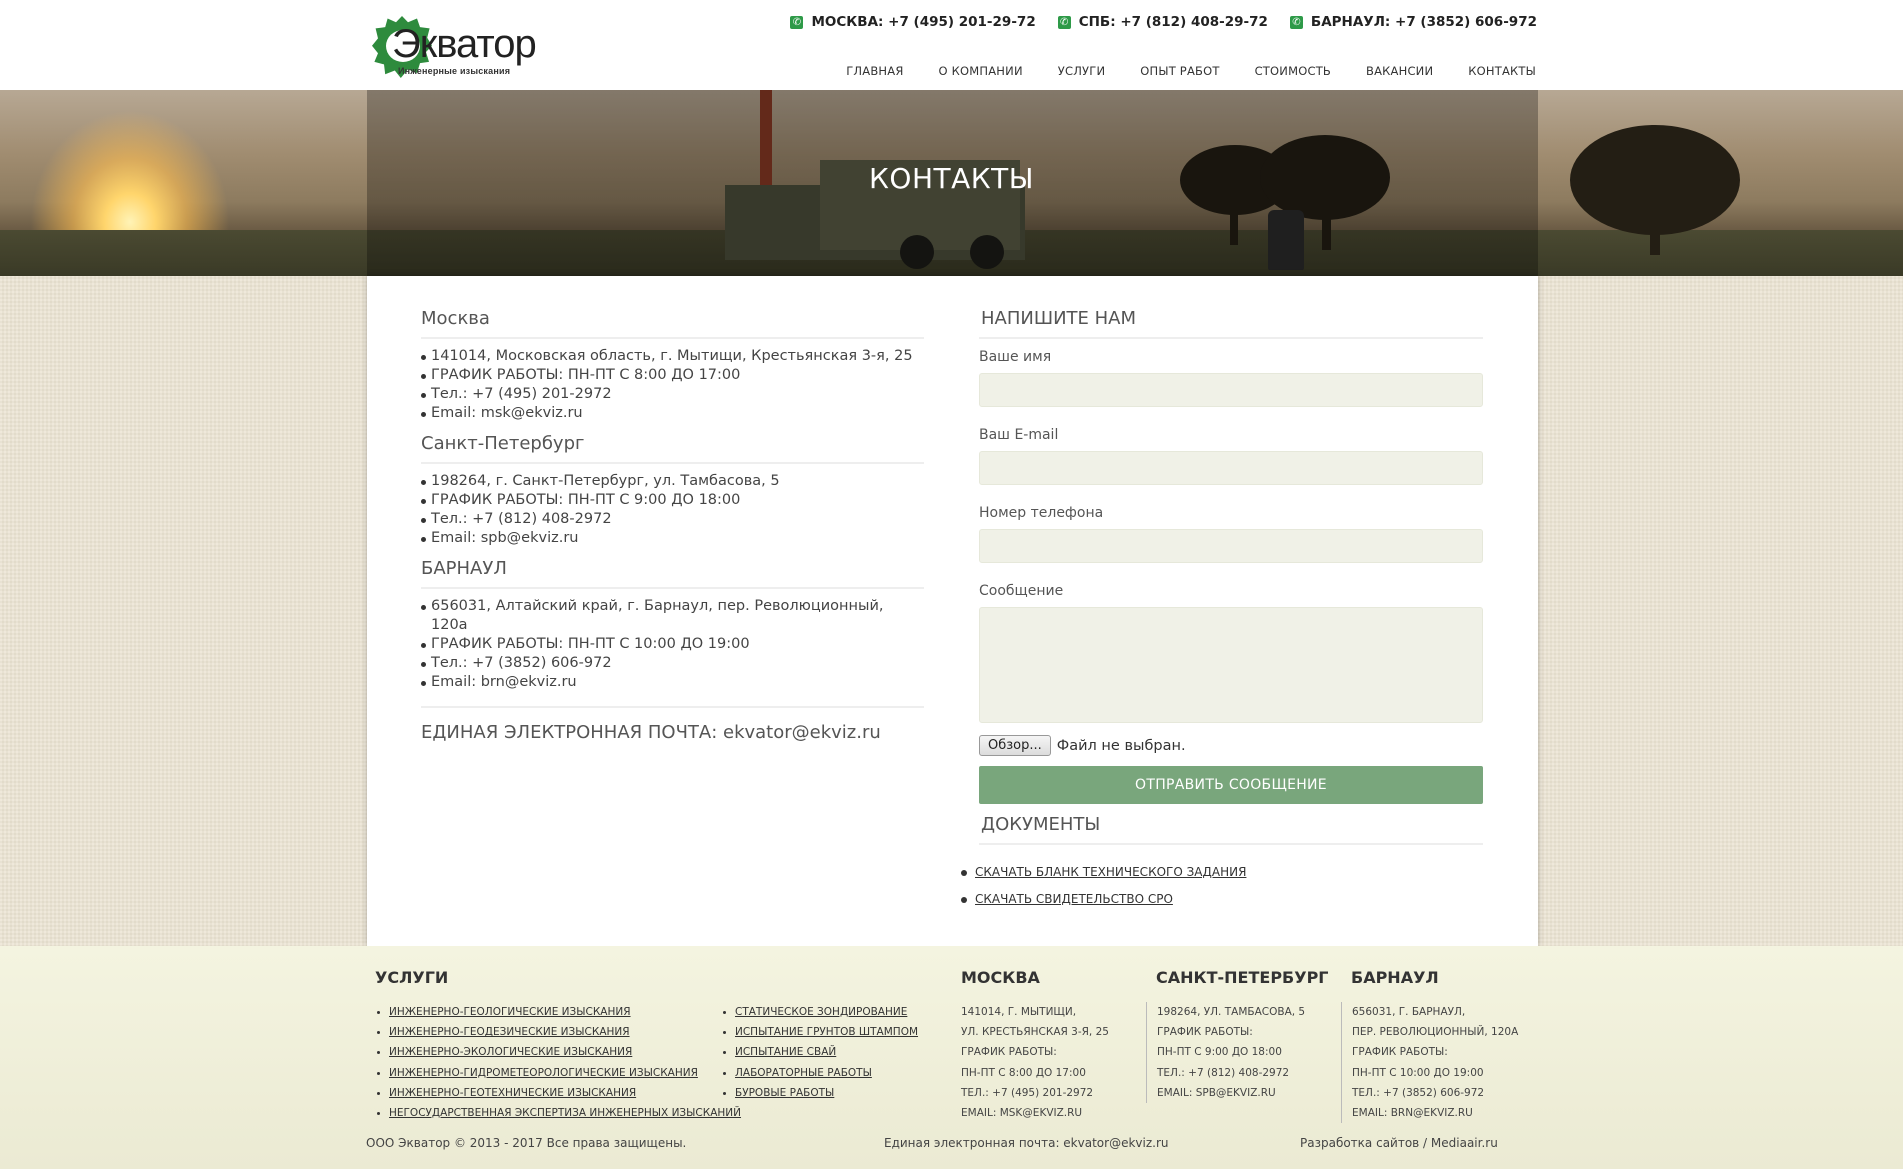 This screenshot has height=1169, width=1903. What do you see at coordinates (464, 44) in the screenshot?
I see `logo-name: Экватор` at bounding box center [464, 44].